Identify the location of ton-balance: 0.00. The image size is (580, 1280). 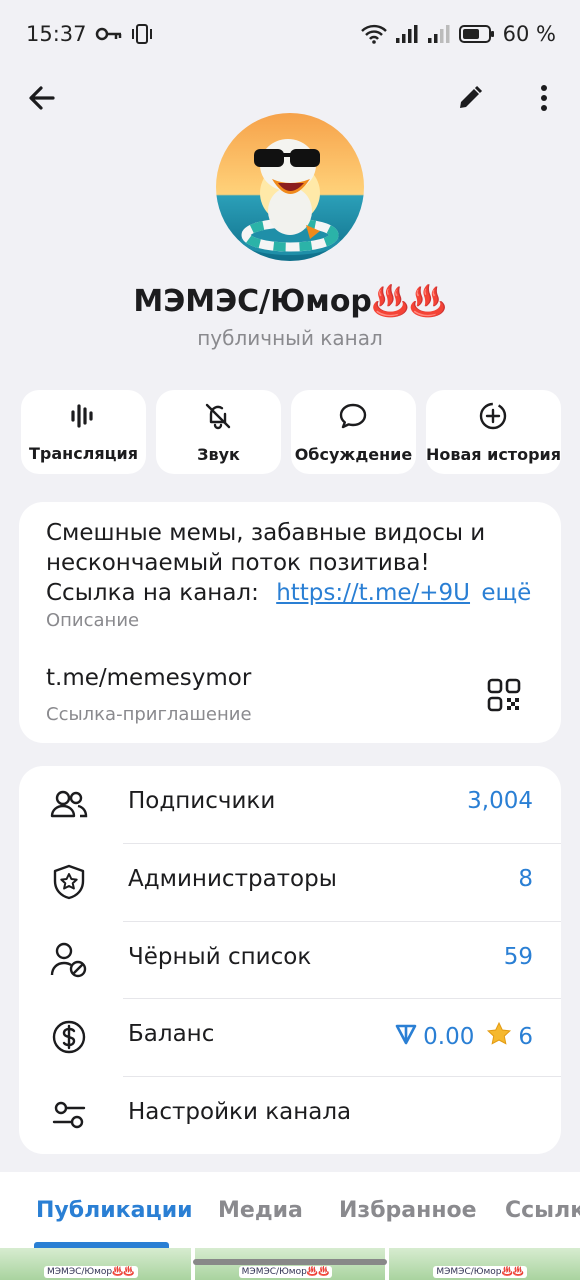
(449, 1037).